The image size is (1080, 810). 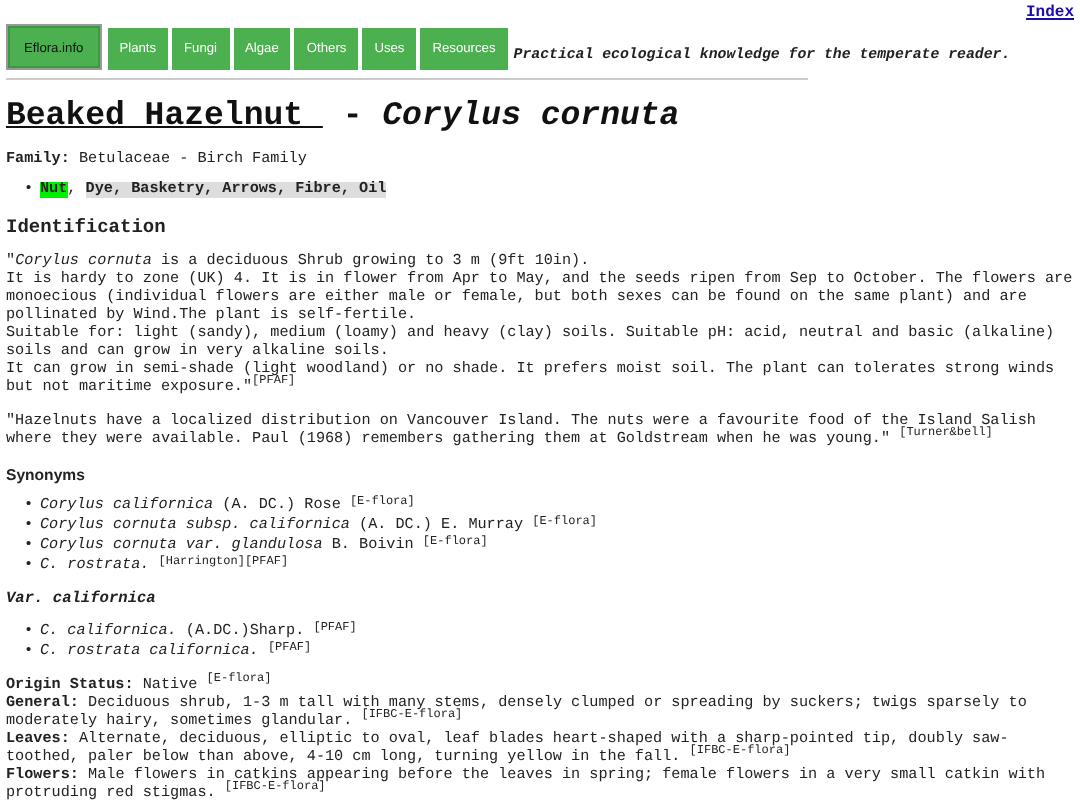 I want to click on index-link: Index, so click(x=1049, y=14).